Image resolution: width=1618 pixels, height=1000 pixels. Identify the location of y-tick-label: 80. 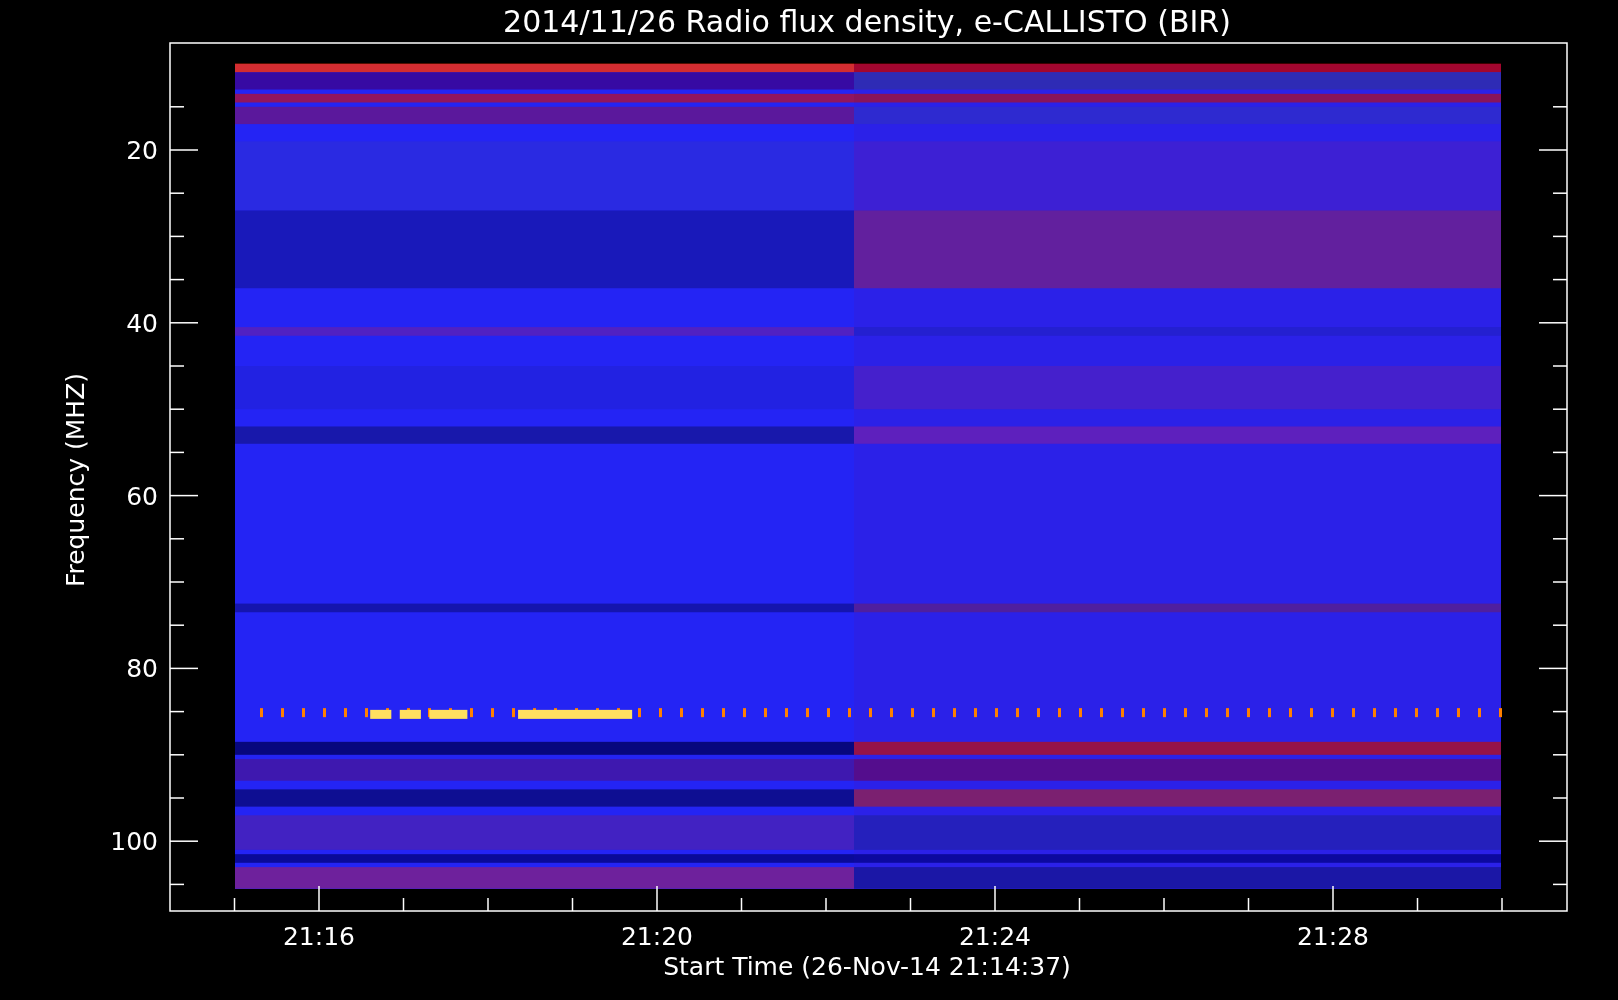
(142, 669).